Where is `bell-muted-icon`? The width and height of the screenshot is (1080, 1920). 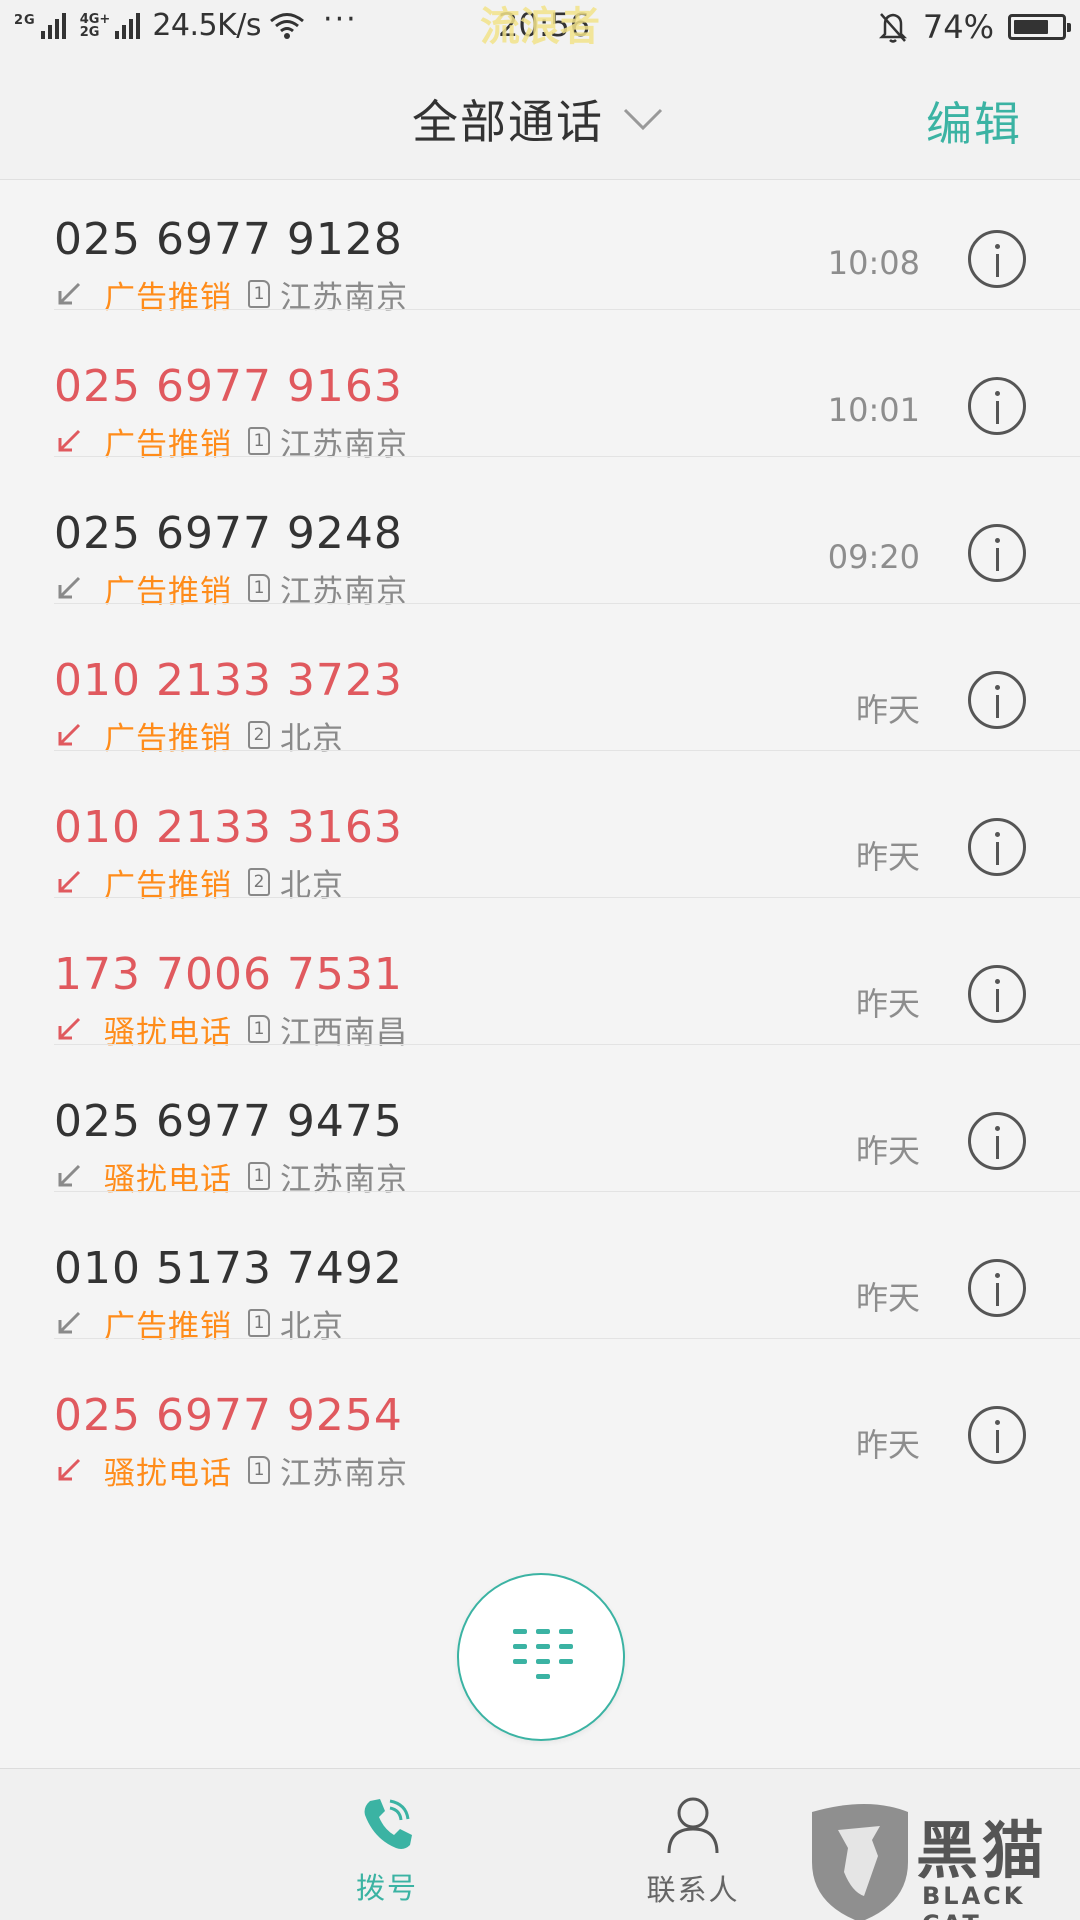
bell-muted-icon is located at coordinates (892, 28).